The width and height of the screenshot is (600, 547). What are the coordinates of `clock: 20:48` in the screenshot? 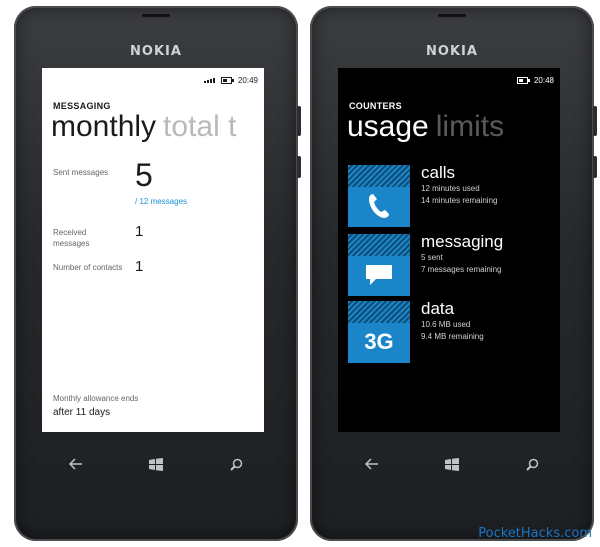 It's located at (543, 80).